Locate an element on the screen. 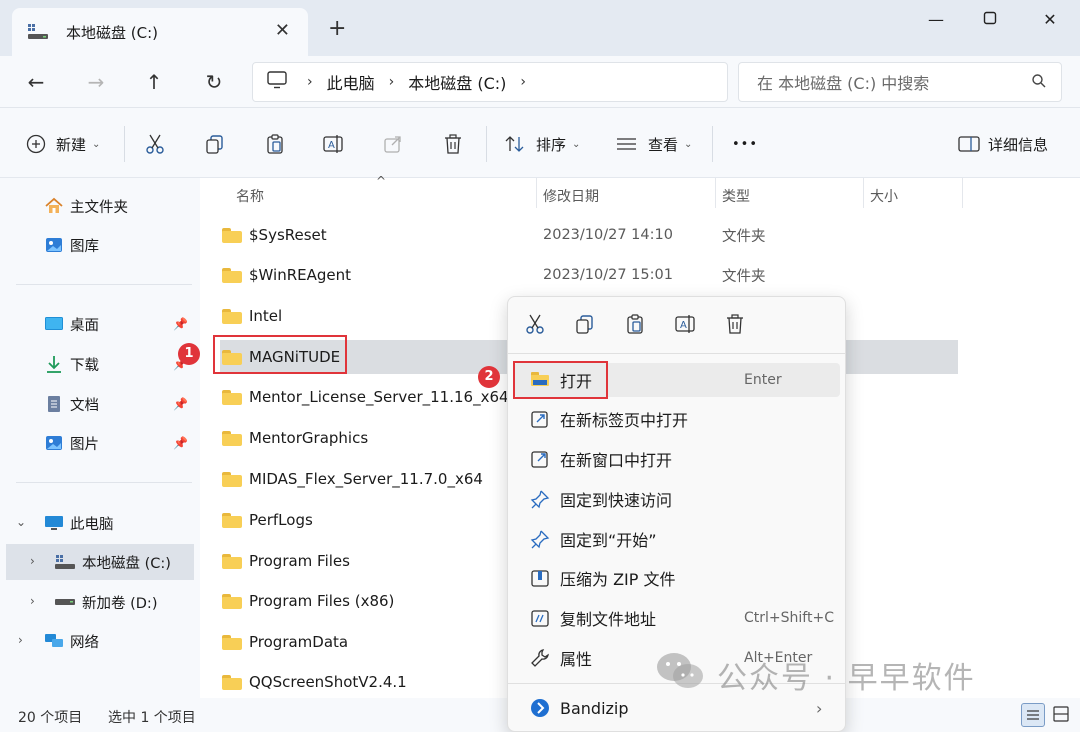 The height and width of the screenshot is (732, 1080). menu-item-pin-start: 固定到“开始” is located at coordinates (677, 539).